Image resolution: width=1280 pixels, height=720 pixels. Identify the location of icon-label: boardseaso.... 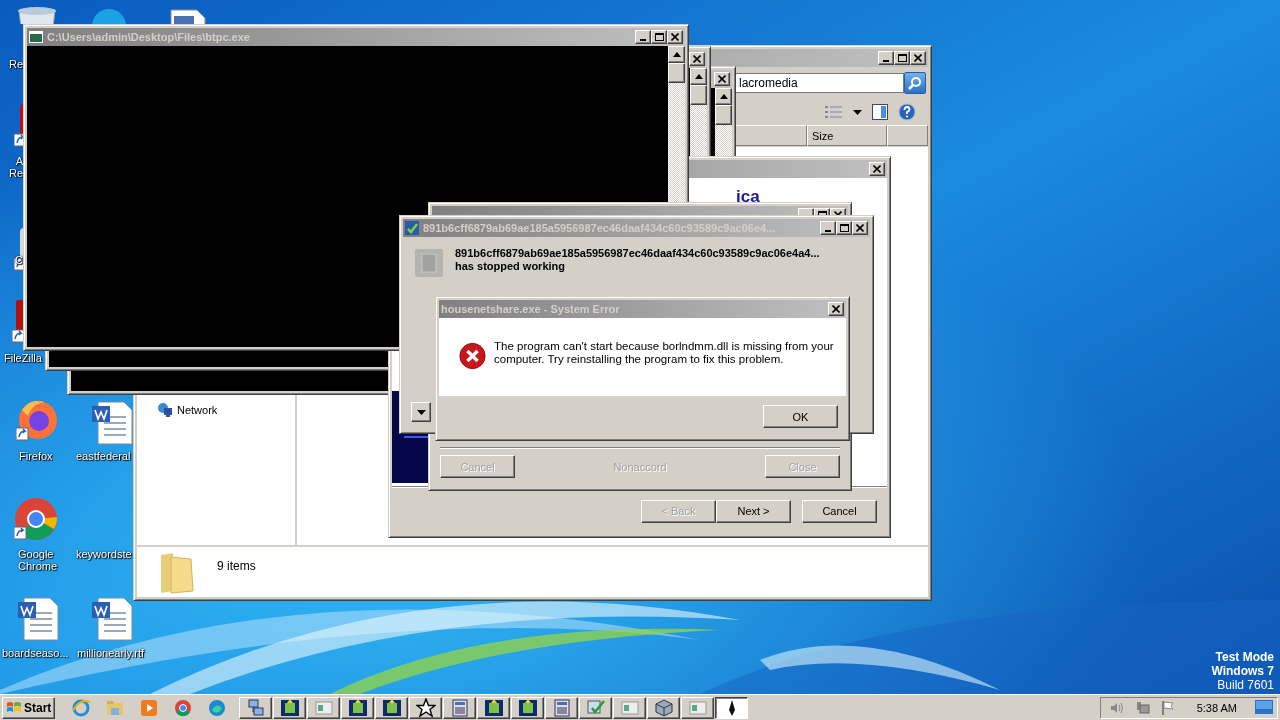
(35, 653).